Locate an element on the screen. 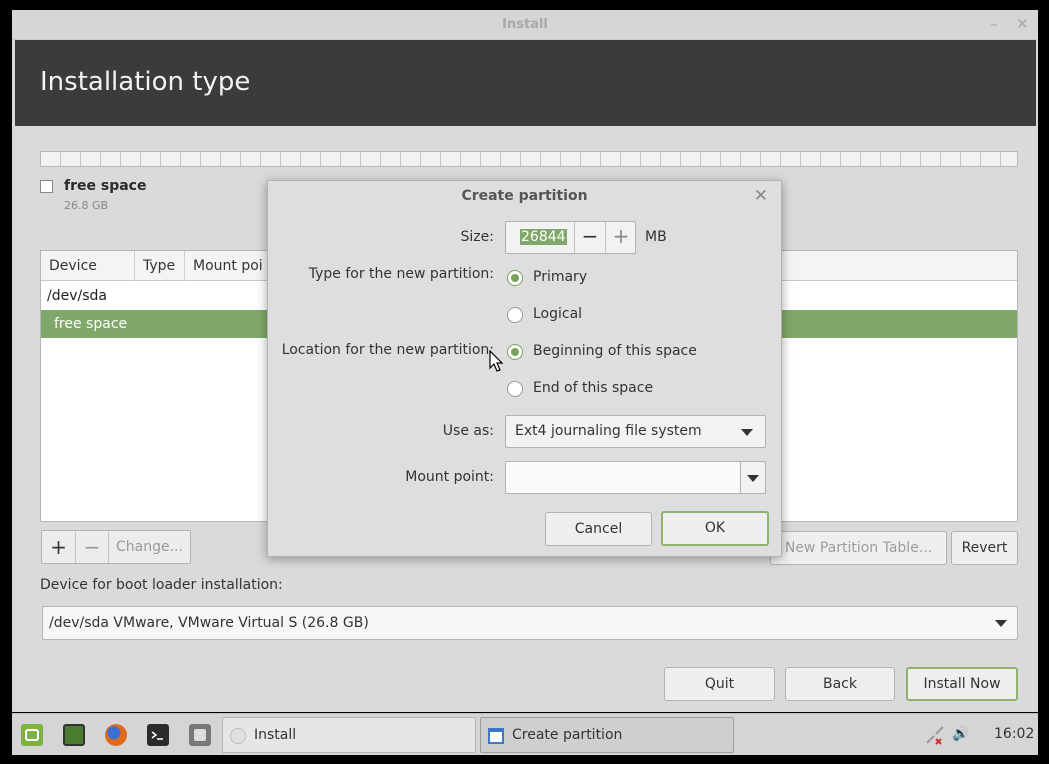  window-title: Install is located at coordinates (525, 24).